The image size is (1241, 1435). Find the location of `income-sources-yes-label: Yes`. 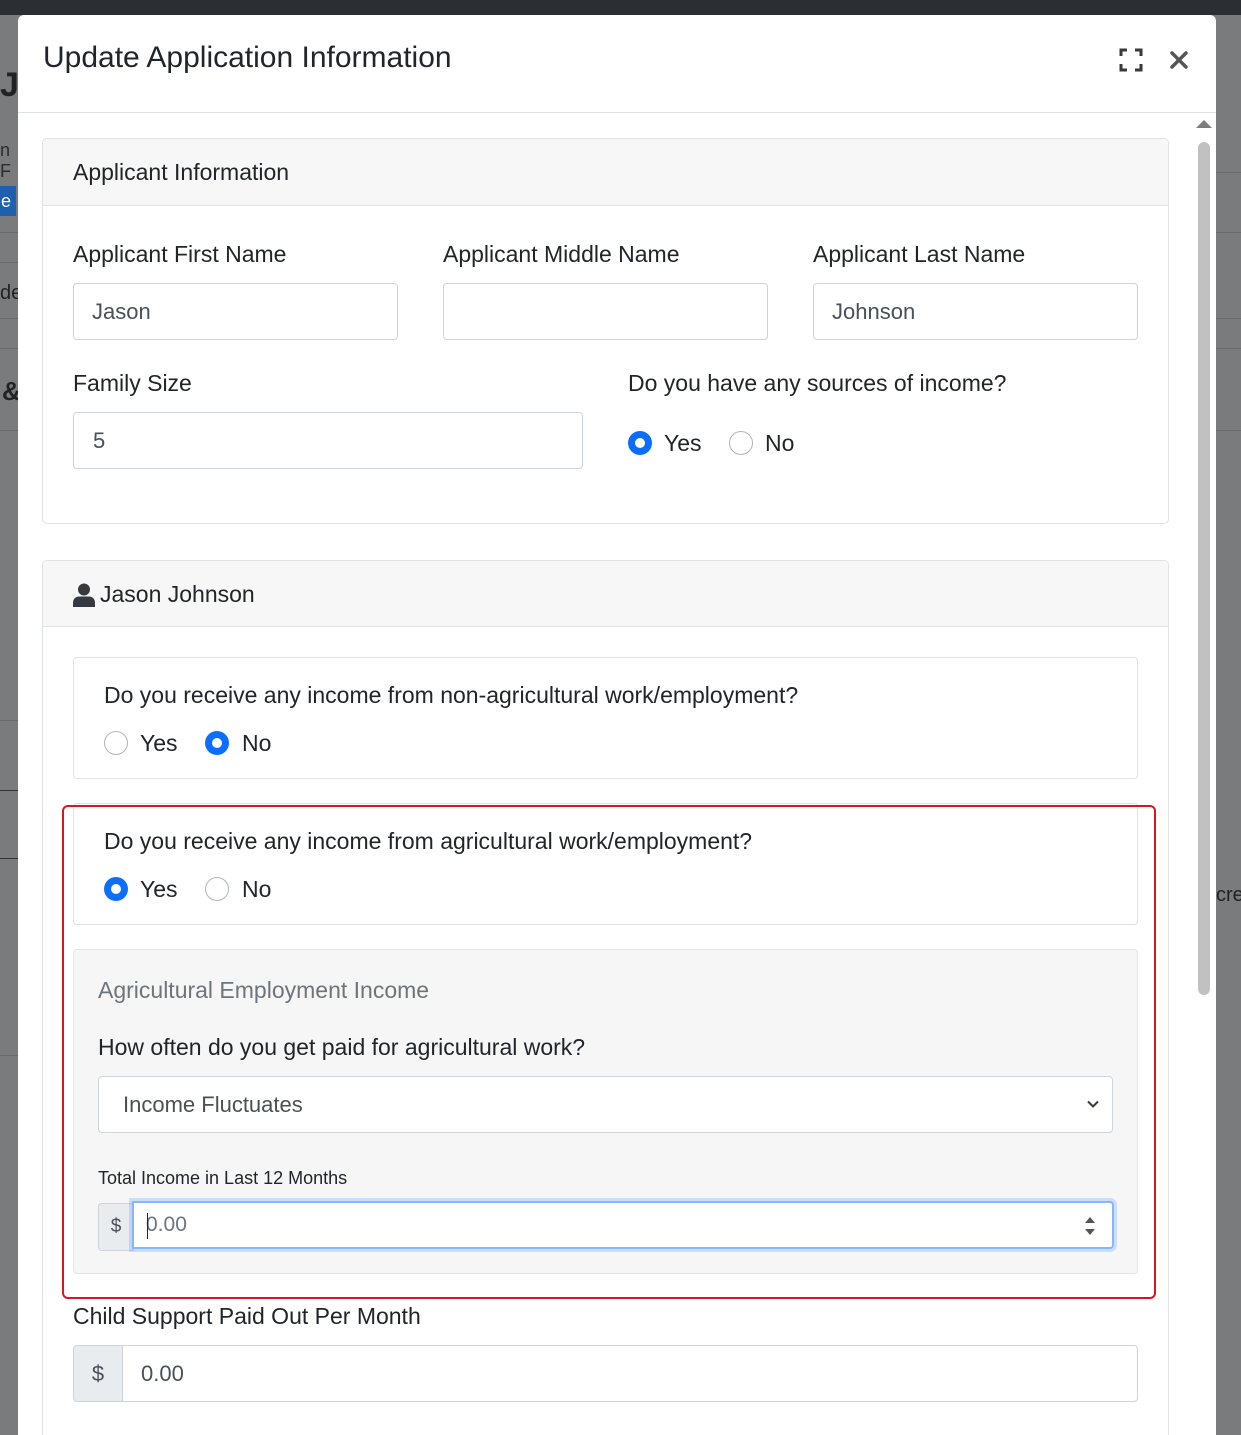

income-sources-yes-label: Yes is located at coordinates (683, 443).